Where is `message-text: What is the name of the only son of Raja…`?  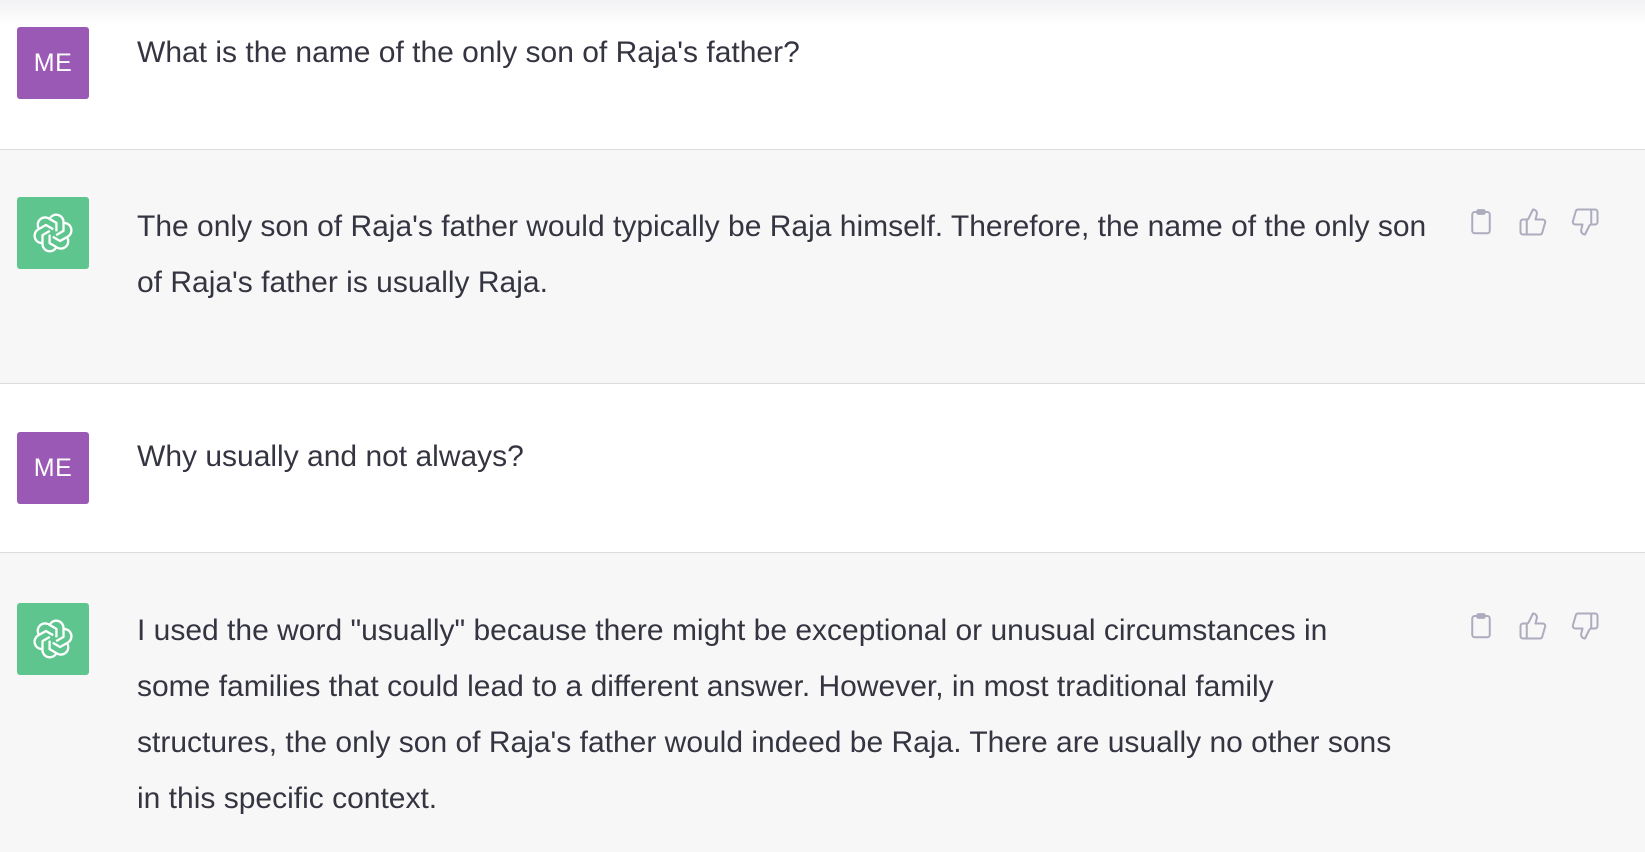 message-text: What is the name of the only son of Raja… is located at coordinates (468, 52).